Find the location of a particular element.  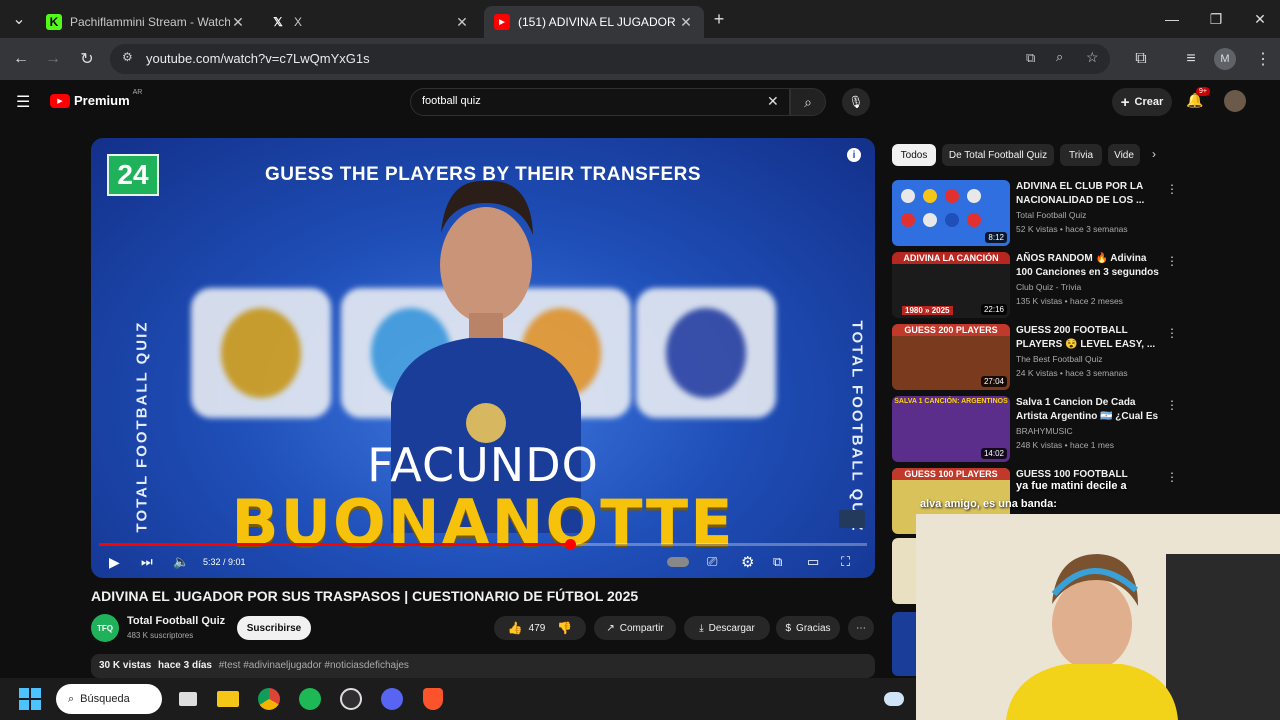

voice-search-button: 🎙 is located at coordinates (856, 102).